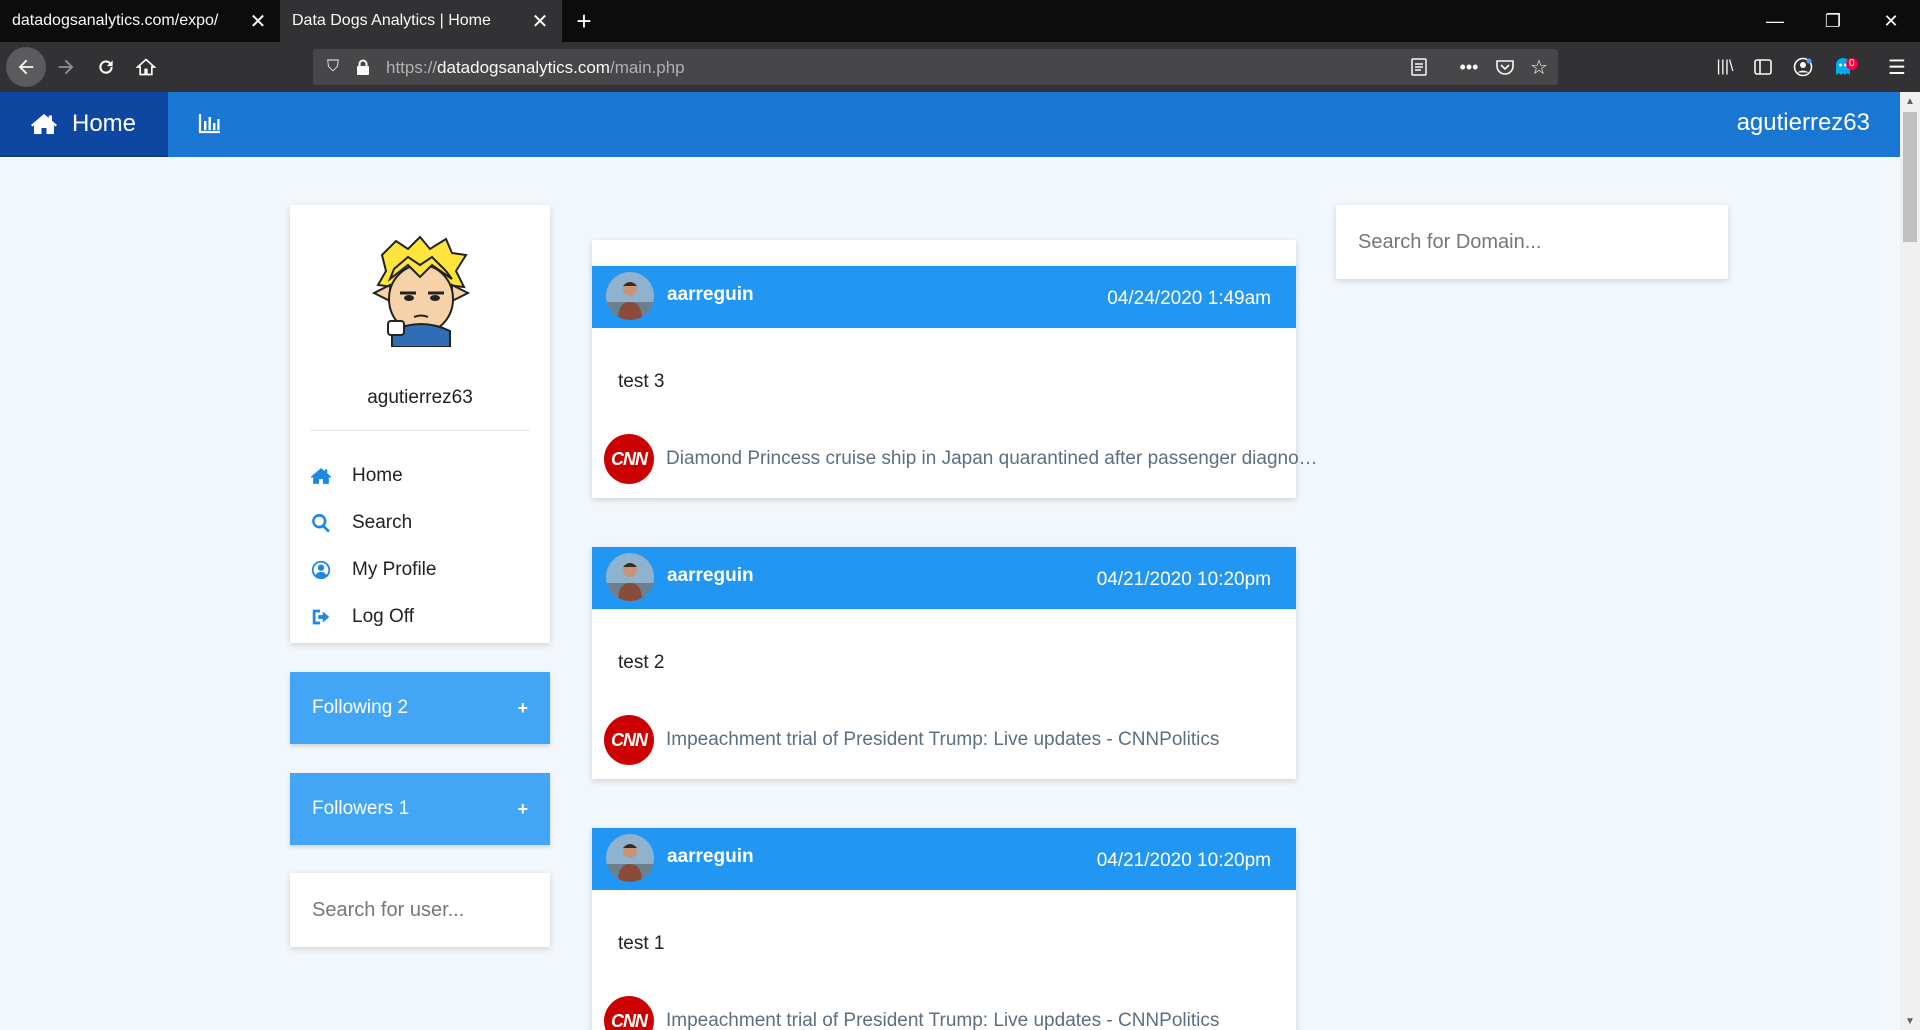 The width and height of the screenshot is (1920, 1030). Describe the element at coordinates (1505, 67) in the screenshot. I see `pocket-icon` at that location.